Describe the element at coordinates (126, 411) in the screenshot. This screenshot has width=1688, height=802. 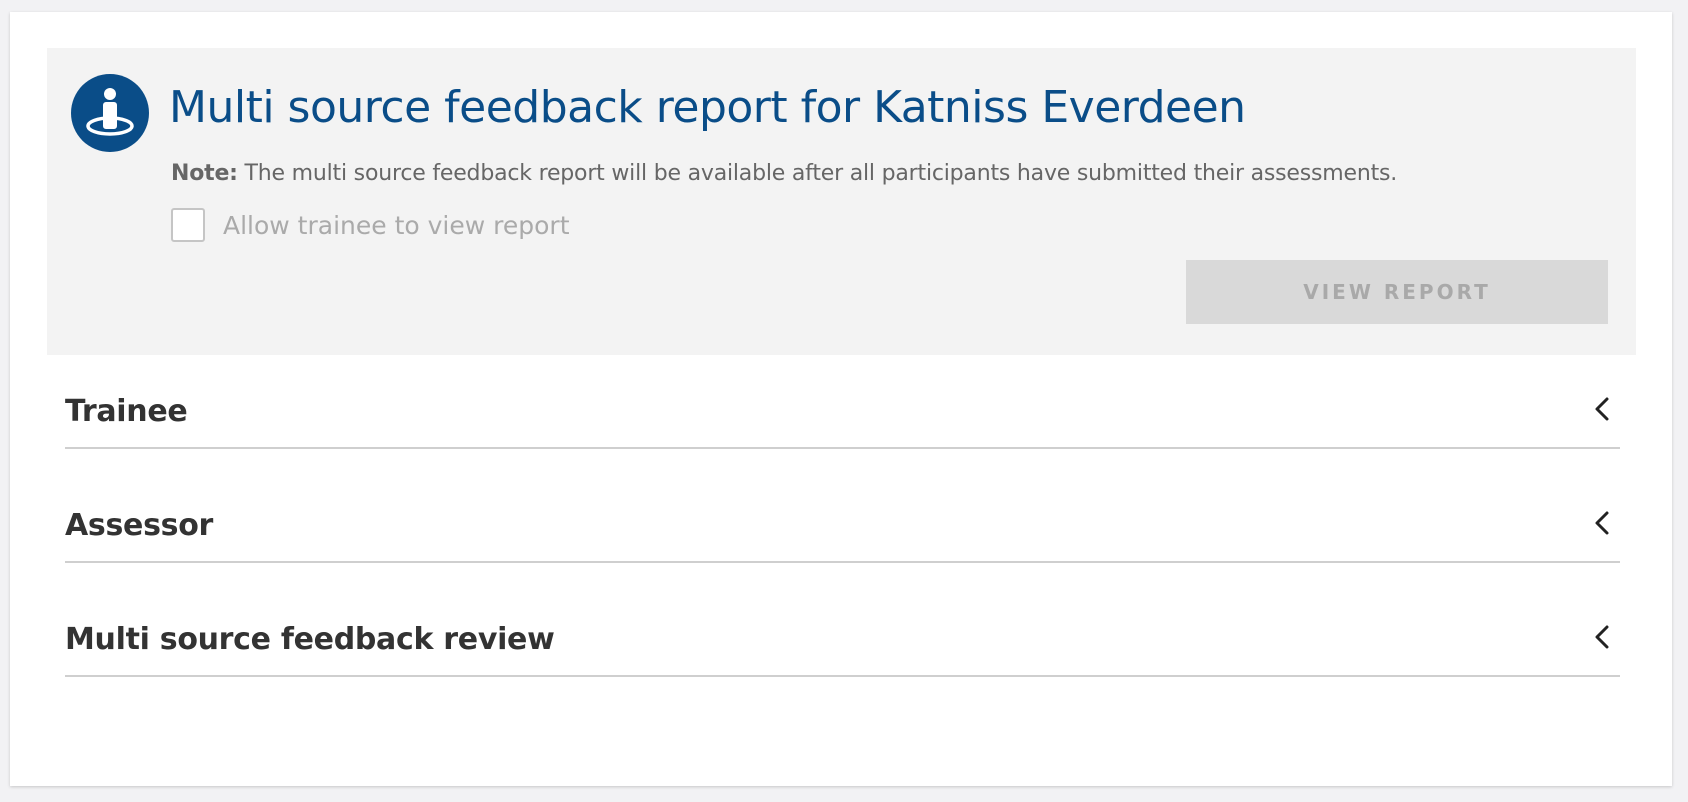
I see `section-label: Trainee` at that location.